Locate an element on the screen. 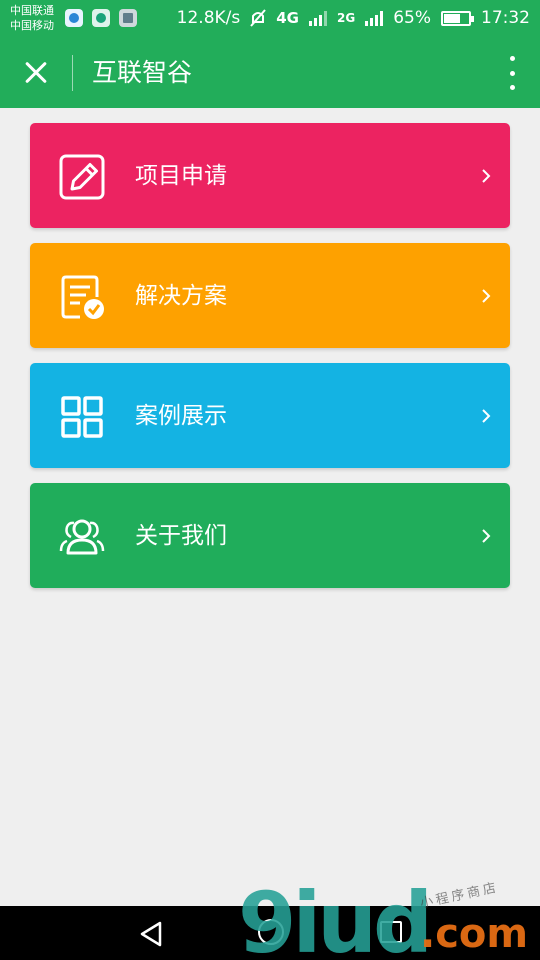  more-vertical-icon is located at coordinates (512, 73).